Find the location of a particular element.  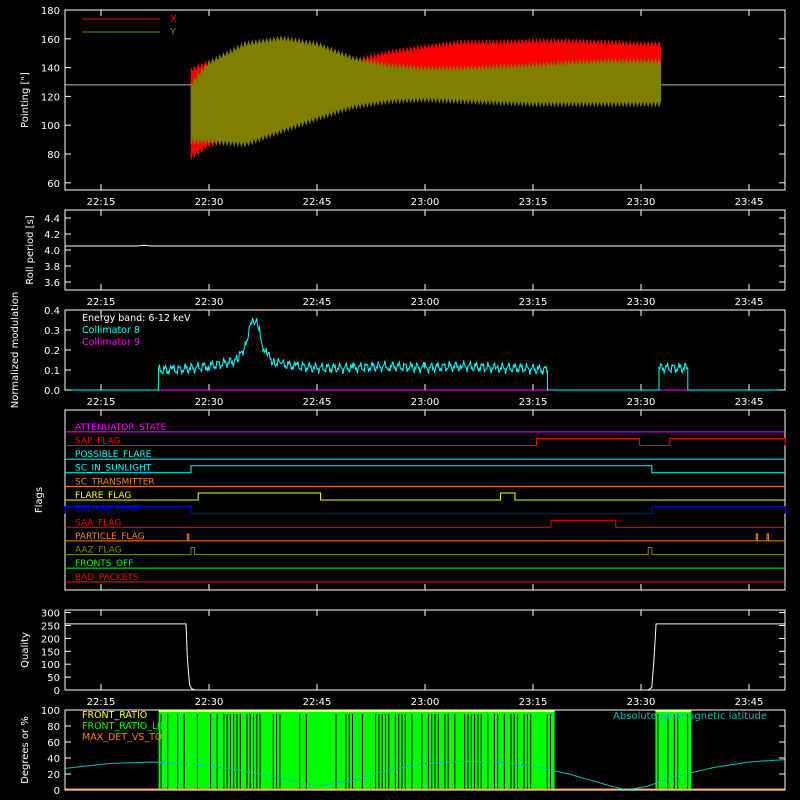

quality-y-label: Quality is located at coordinates (25, 650).